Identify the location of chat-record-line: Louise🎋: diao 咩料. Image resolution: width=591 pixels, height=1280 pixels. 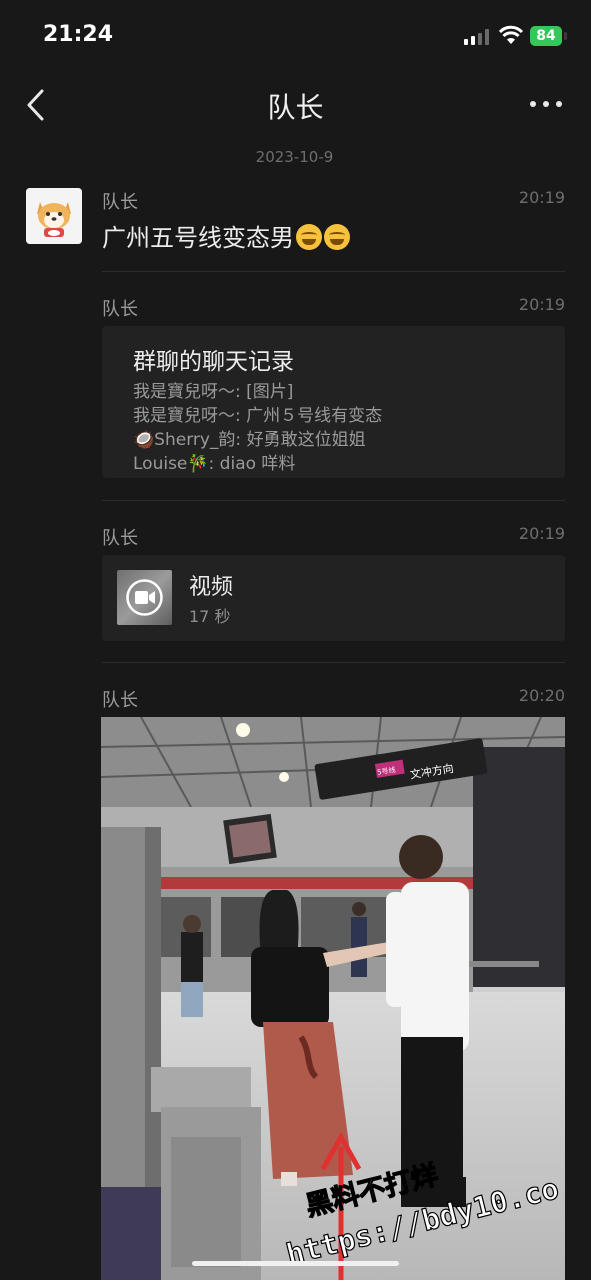
(214, 464).